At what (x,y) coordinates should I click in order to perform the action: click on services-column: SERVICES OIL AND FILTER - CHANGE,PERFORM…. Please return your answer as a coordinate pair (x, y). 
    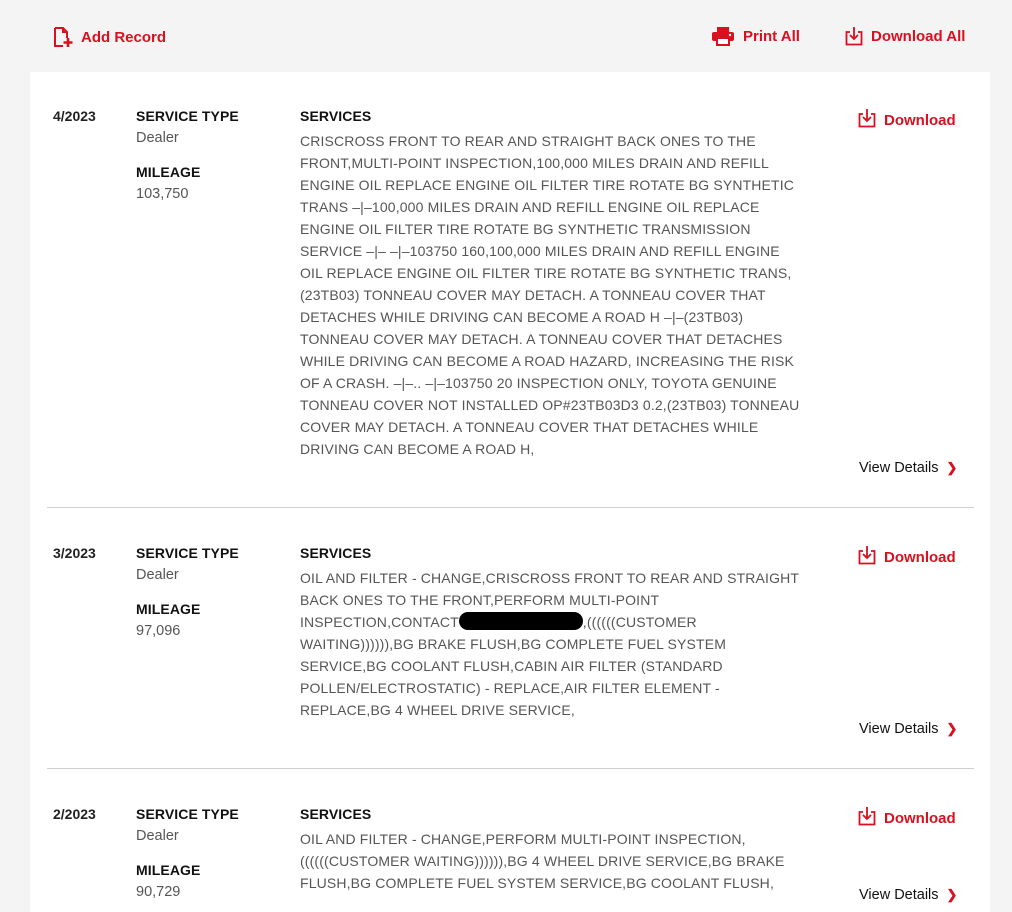
    Looking at the image, I should click on (550, 850).